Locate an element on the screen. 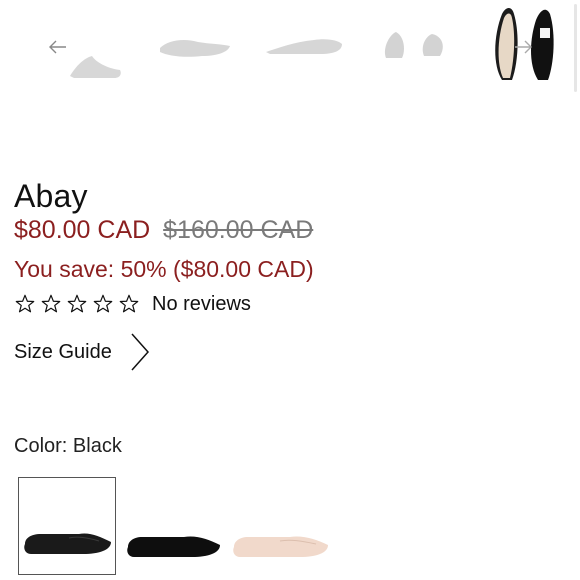 The height and width of the screenshot is (580, 580). color-label: Color: Black is located at coordinates (68, 446).